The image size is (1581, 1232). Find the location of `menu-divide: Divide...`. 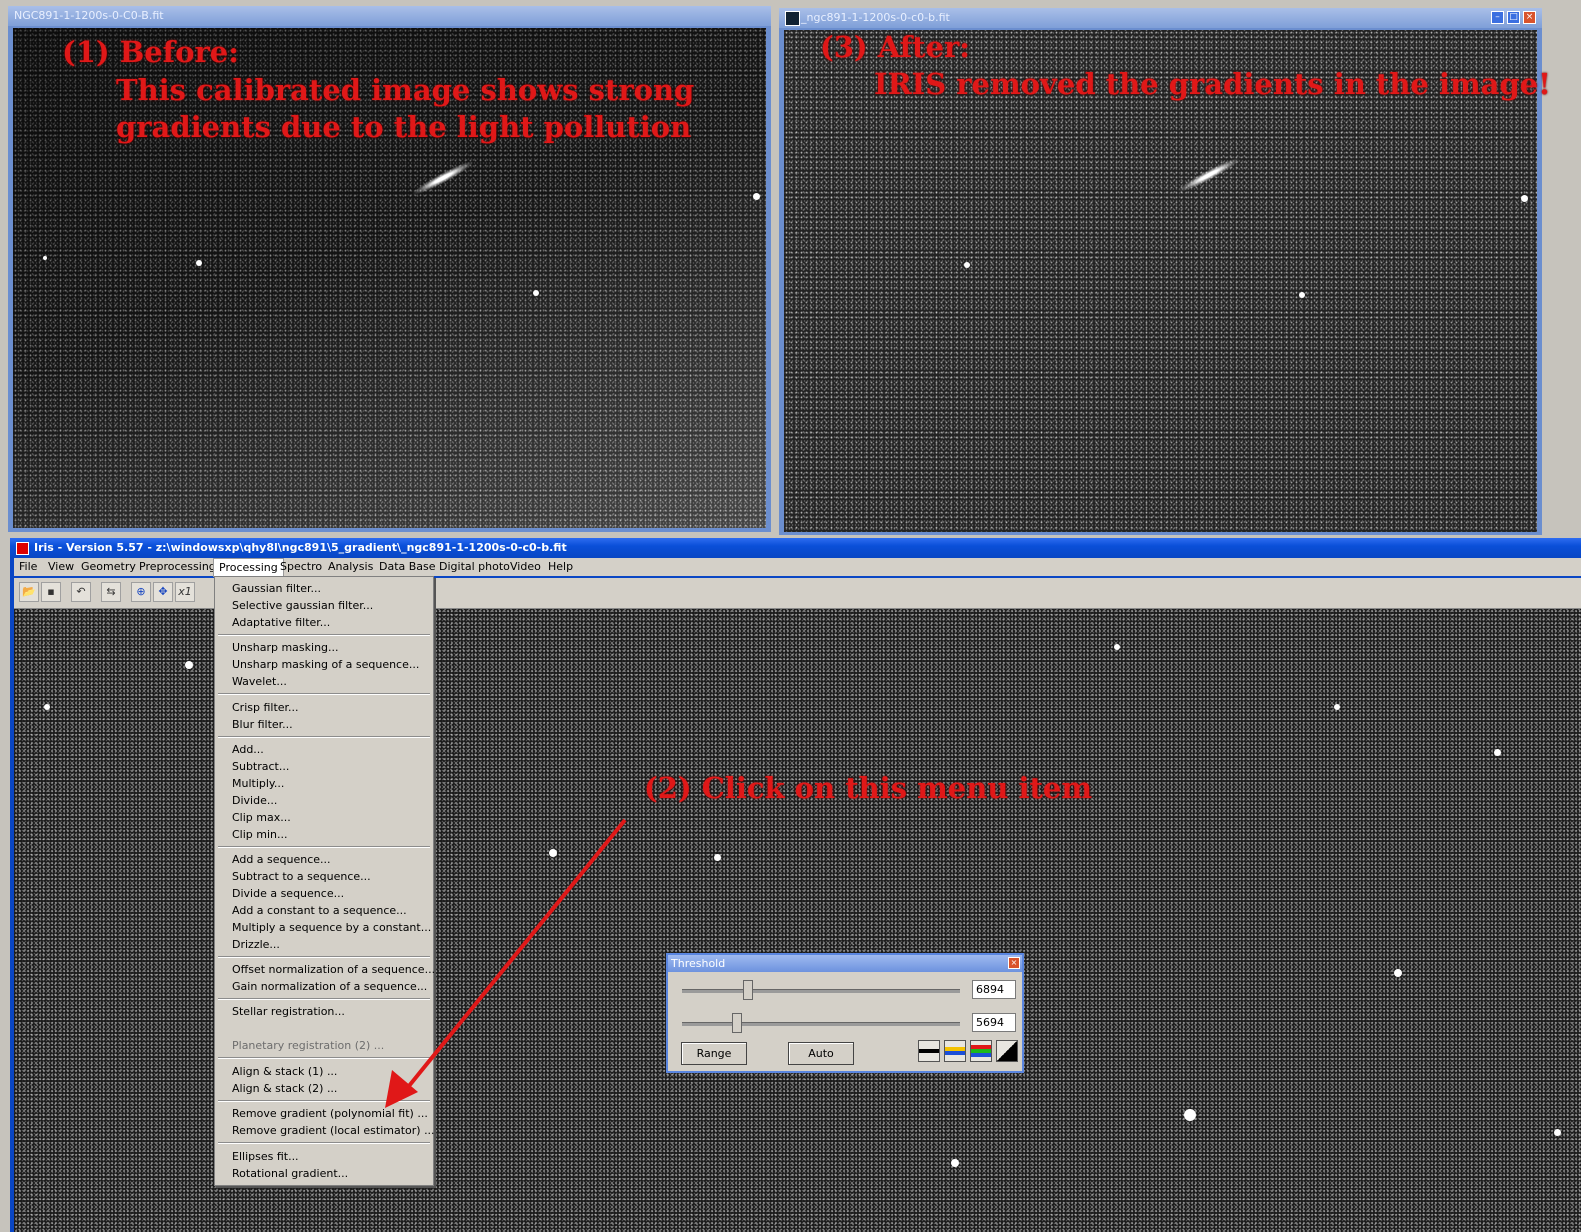

menu-divide: Divide... is located at coordinates (254, 800).